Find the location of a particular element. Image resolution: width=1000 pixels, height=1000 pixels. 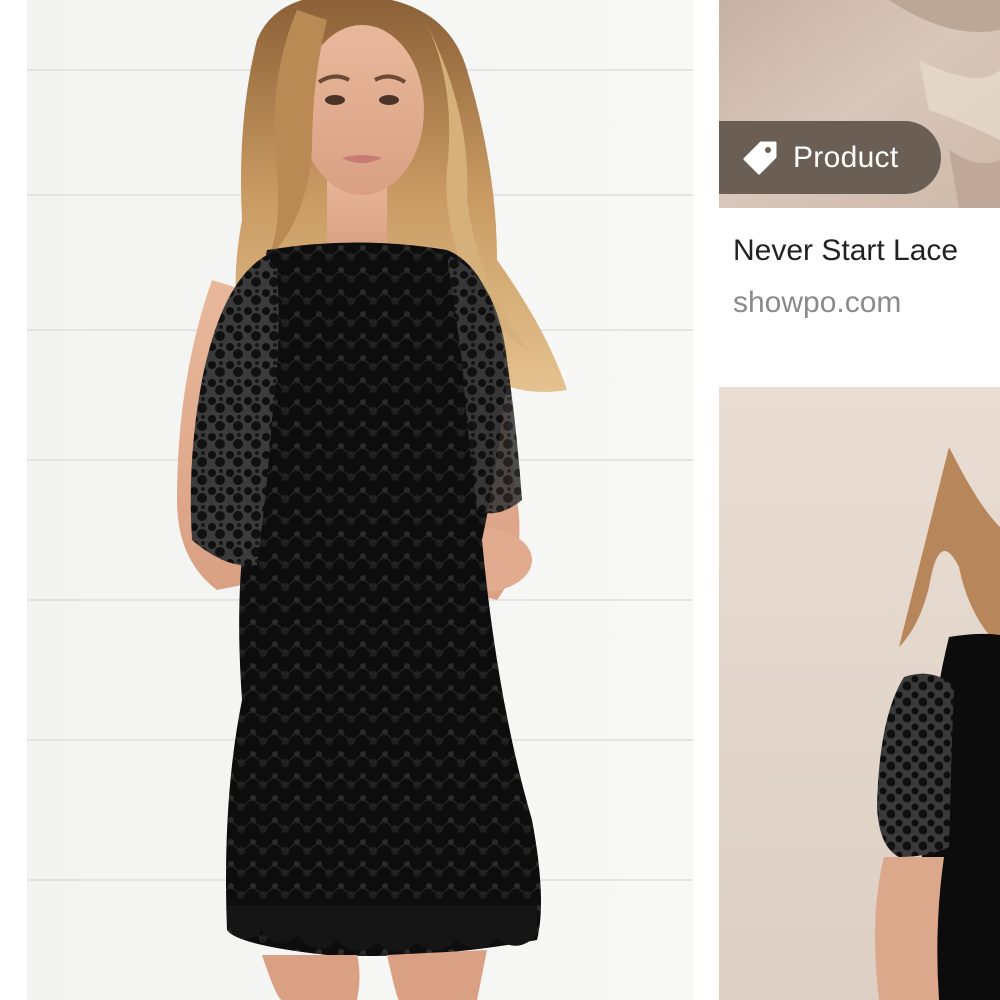

result-card-product: Product Never Start Lace showpo.com is located at coordinates (859, 170).